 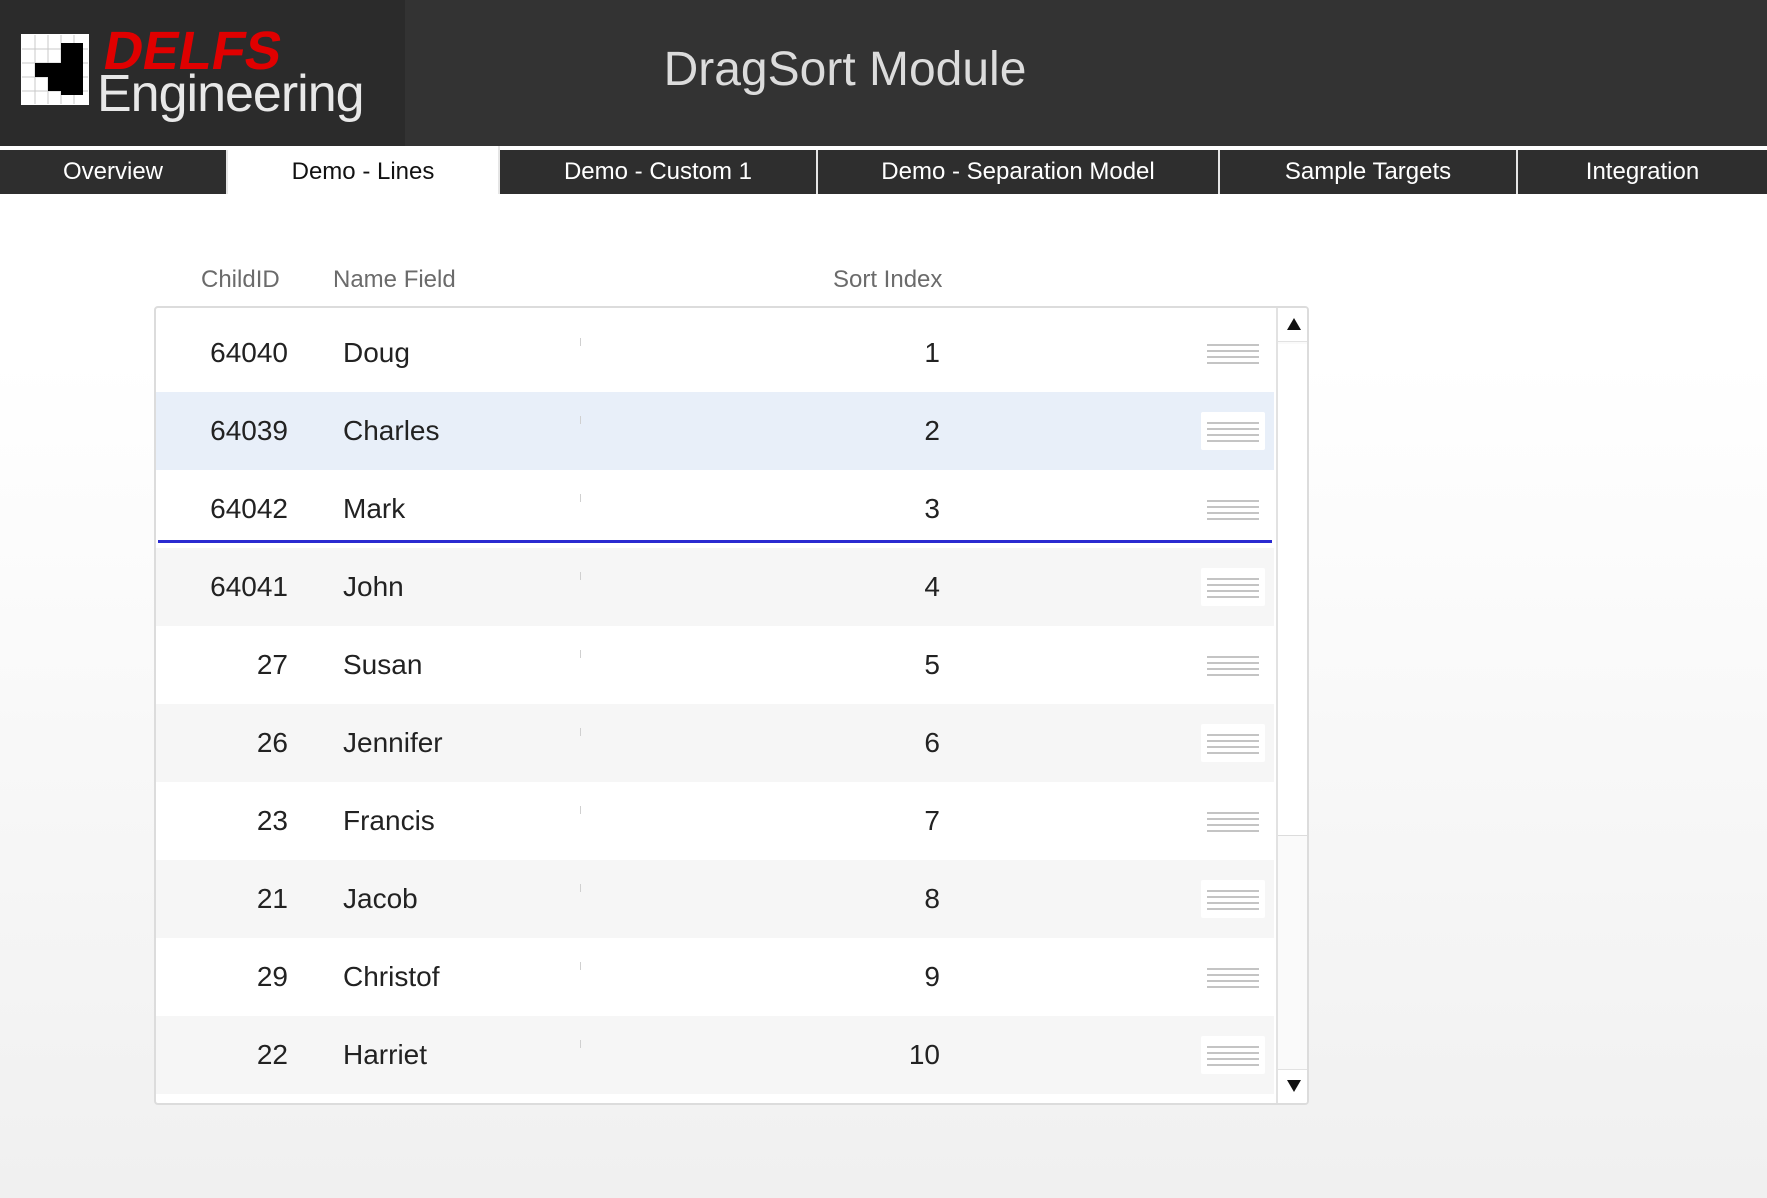 What do you see at coordinates (374, 508) in the screenshot?
I see `cell-name: Mark` at bounding box center [374, 508].